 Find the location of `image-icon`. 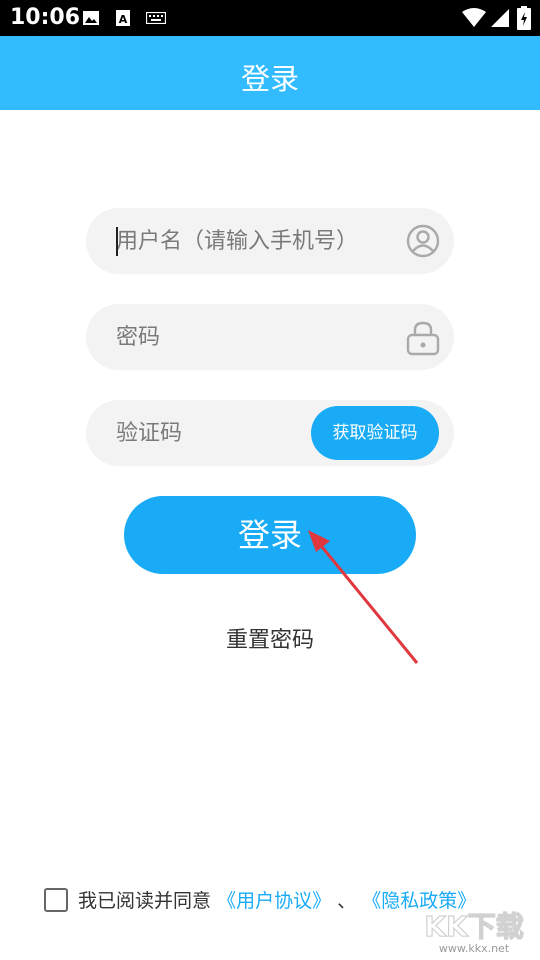

image-icon is located at coordinates (91, 18).